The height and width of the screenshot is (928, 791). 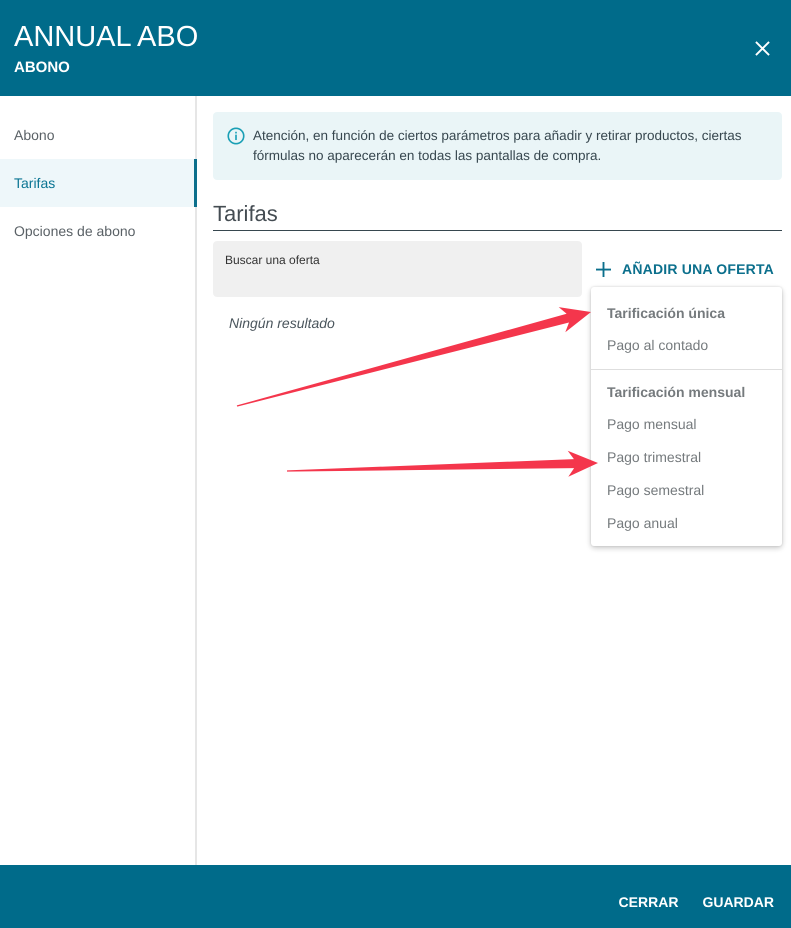 What do you see at coordinates (97, 135) in the screenshot?
I see `sidebar-item: Abono` at bounding box center [97, 135].